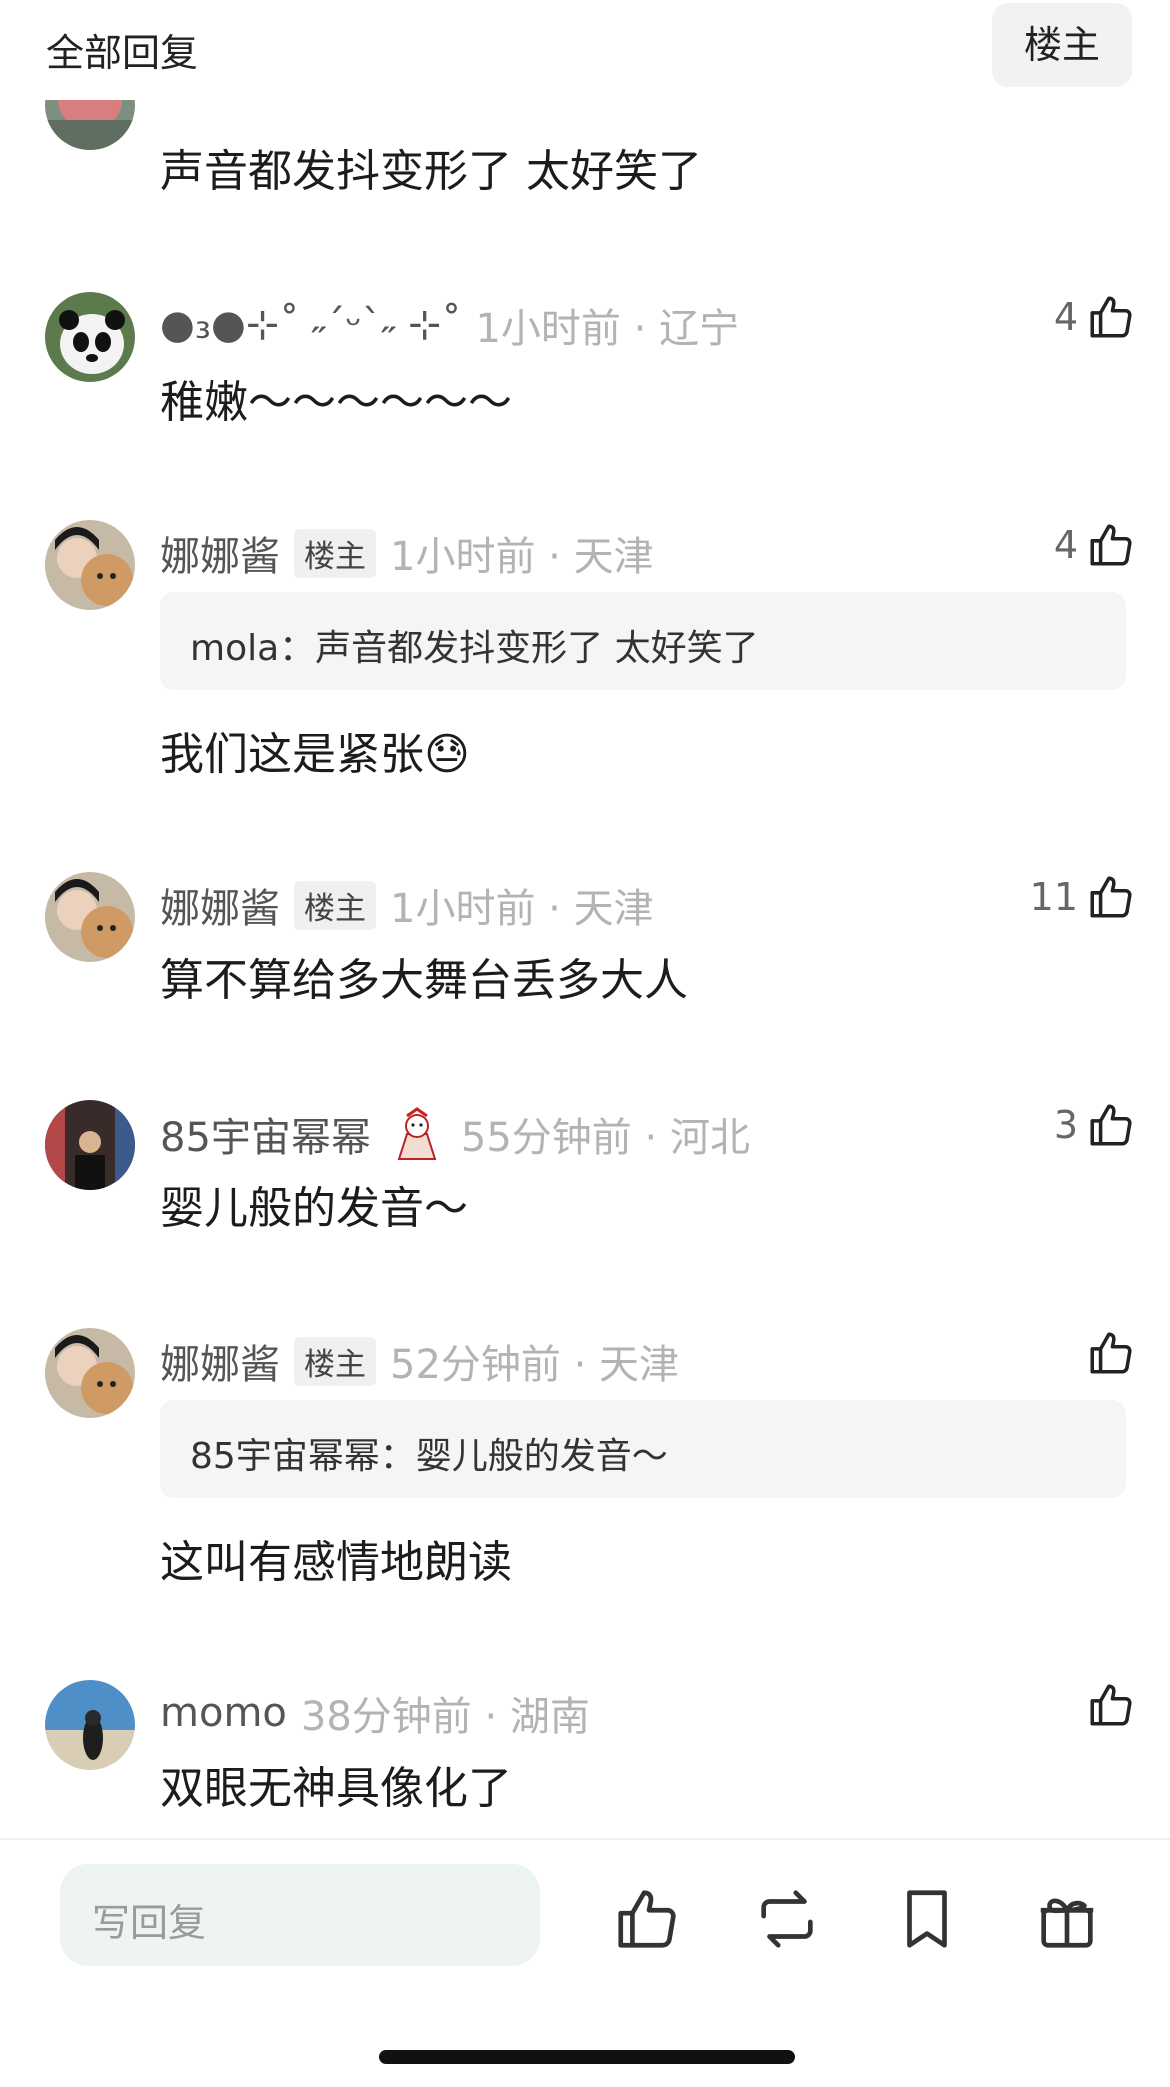 The image size is (1170, 2087). Describe the element at coordinates (265, 1134) in the screenshot. I see `username: 85宇宙幂幂` at that location.